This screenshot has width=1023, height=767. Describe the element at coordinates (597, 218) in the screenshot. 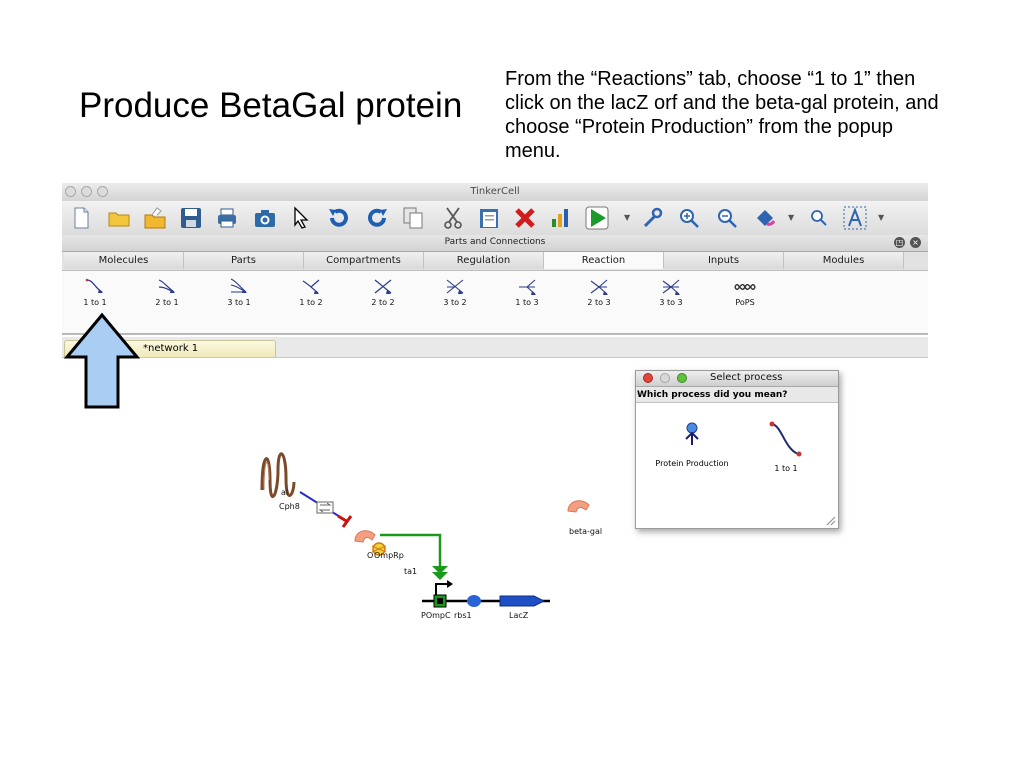

I see `play-icon` at that location.